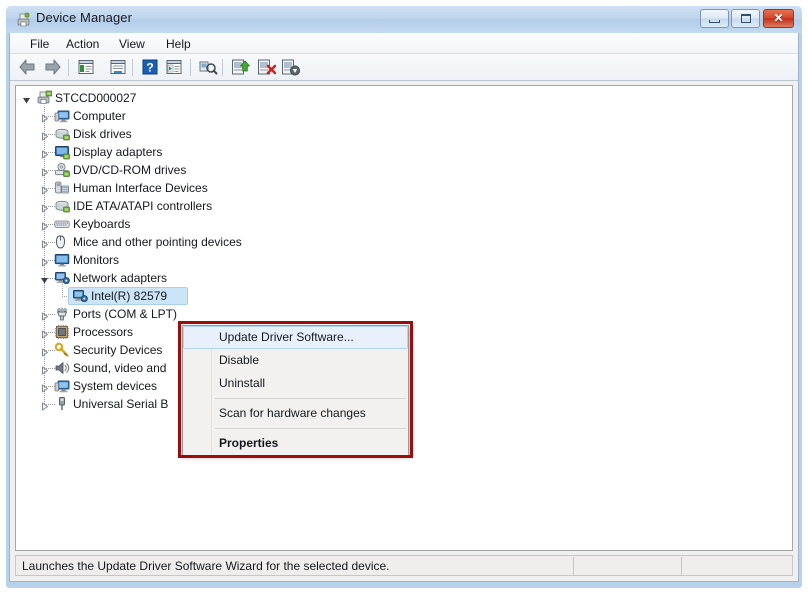 This screenshot has width=808, height=594. What do you see at coordinates (267, 67) in the screenshot?
I see `uninstall-device-icon` at bounding box center [267, 67].